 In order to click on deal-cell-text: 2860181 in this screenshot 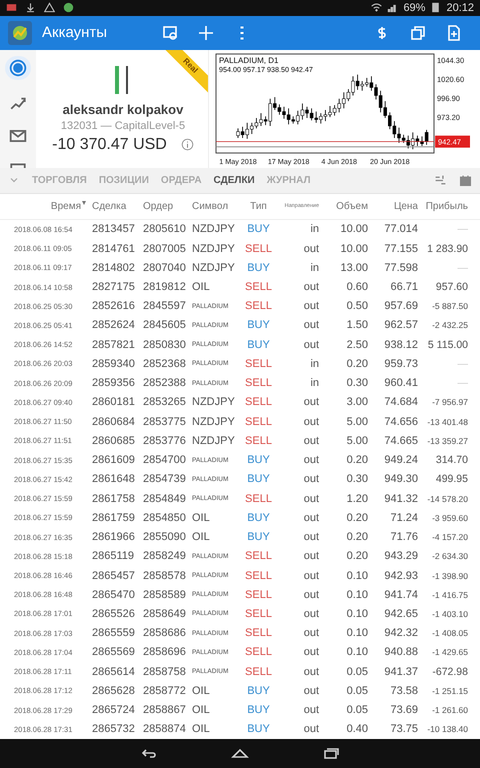, I will do `click(114, 402)`.